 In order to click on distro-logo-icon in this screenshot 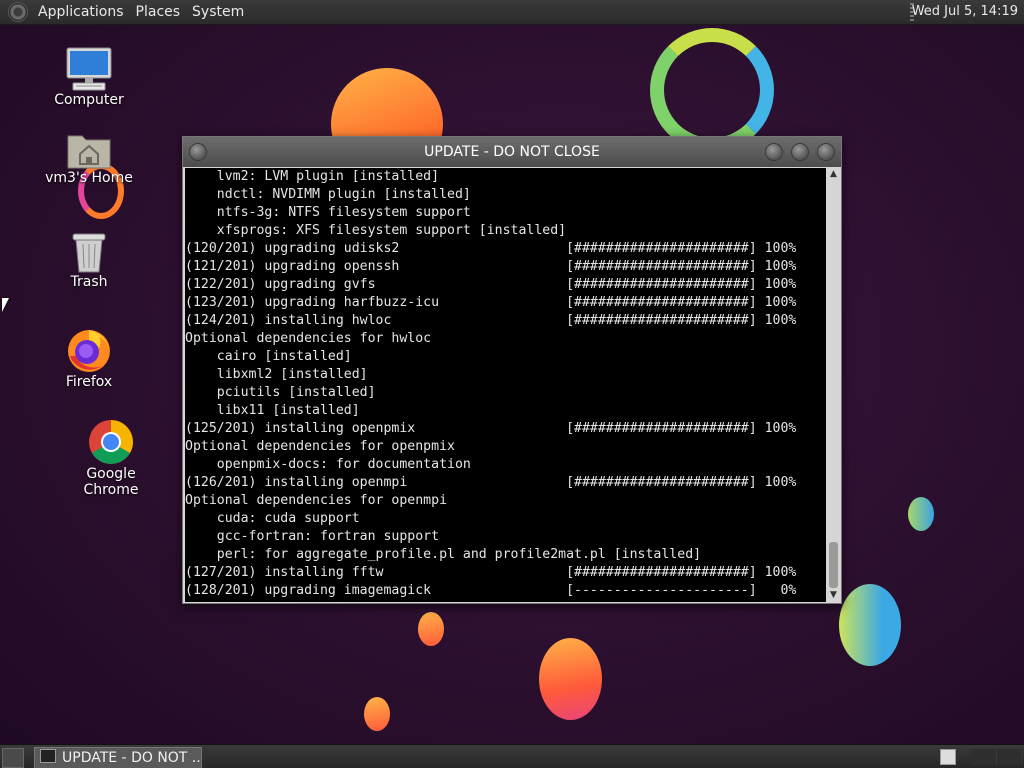, I will do `click(18, 12)`.